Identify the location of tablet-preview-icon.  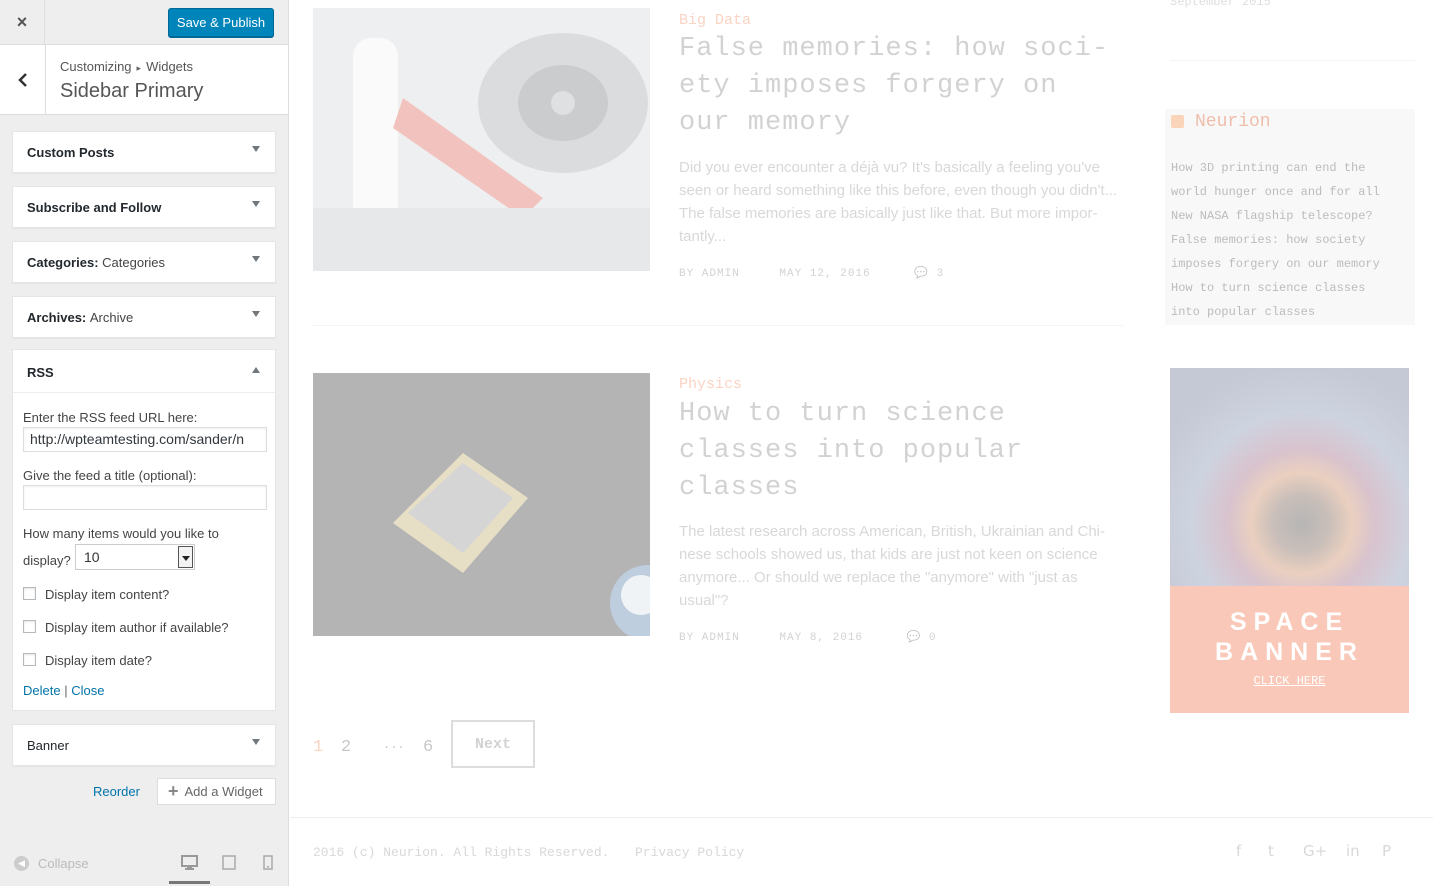
(229, 864).